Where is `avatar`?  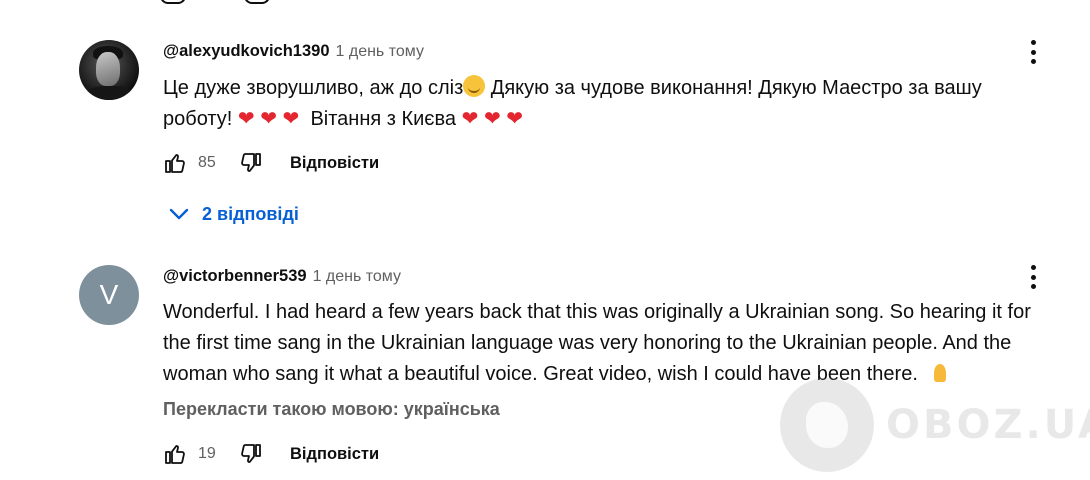 avatar is located at coordinates (109, 70).